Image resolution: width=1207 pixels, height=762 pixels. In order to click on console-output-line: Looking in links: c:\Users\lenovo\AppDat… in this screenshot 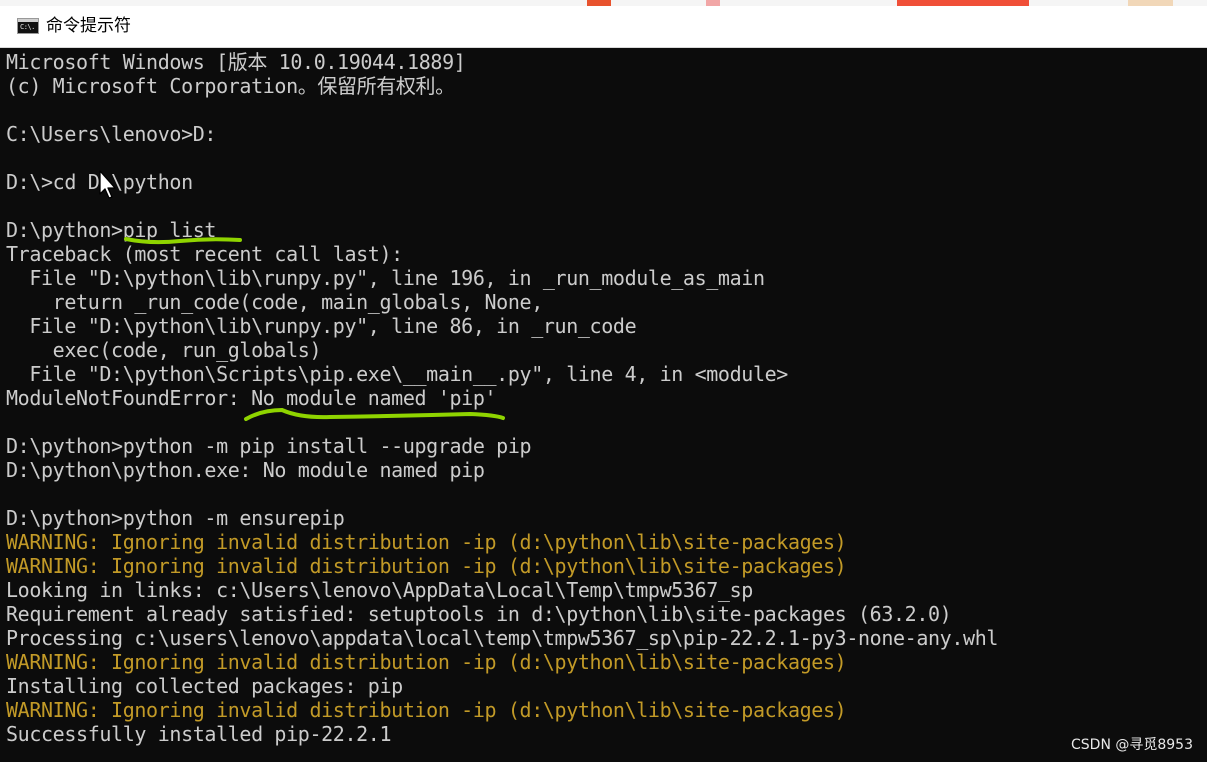, I will do `click(379, 590)`.